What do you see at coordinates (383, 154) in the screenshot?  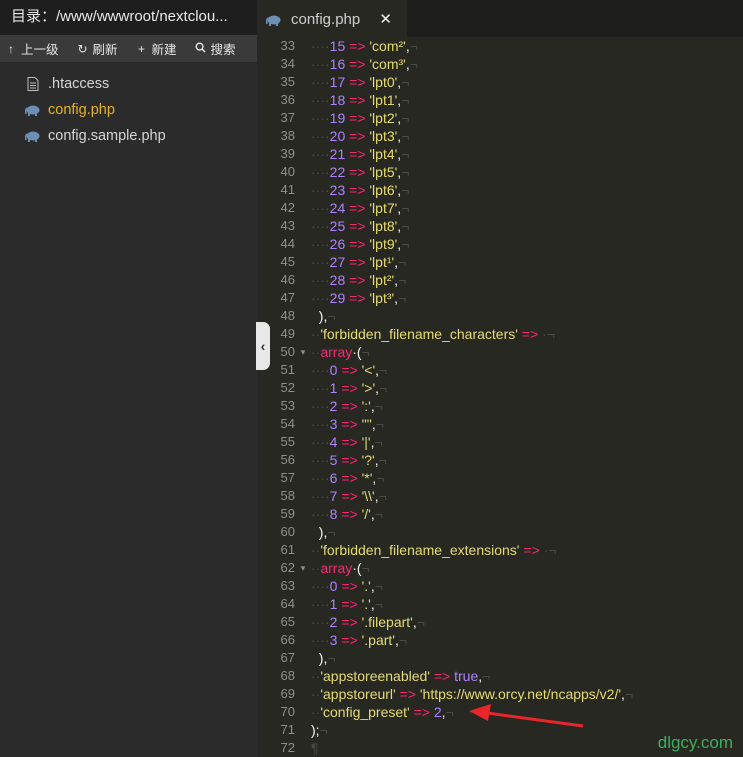 I see `code-string: 'lpt4'` at bounding box center [383, 154].